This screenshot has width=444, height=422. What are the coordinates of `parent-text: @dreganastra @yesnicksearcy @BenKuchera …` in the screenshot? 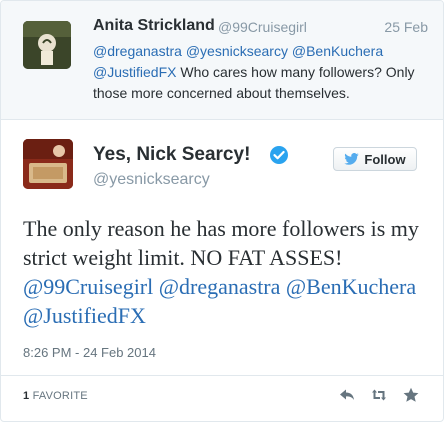 It's located at (260, 72).